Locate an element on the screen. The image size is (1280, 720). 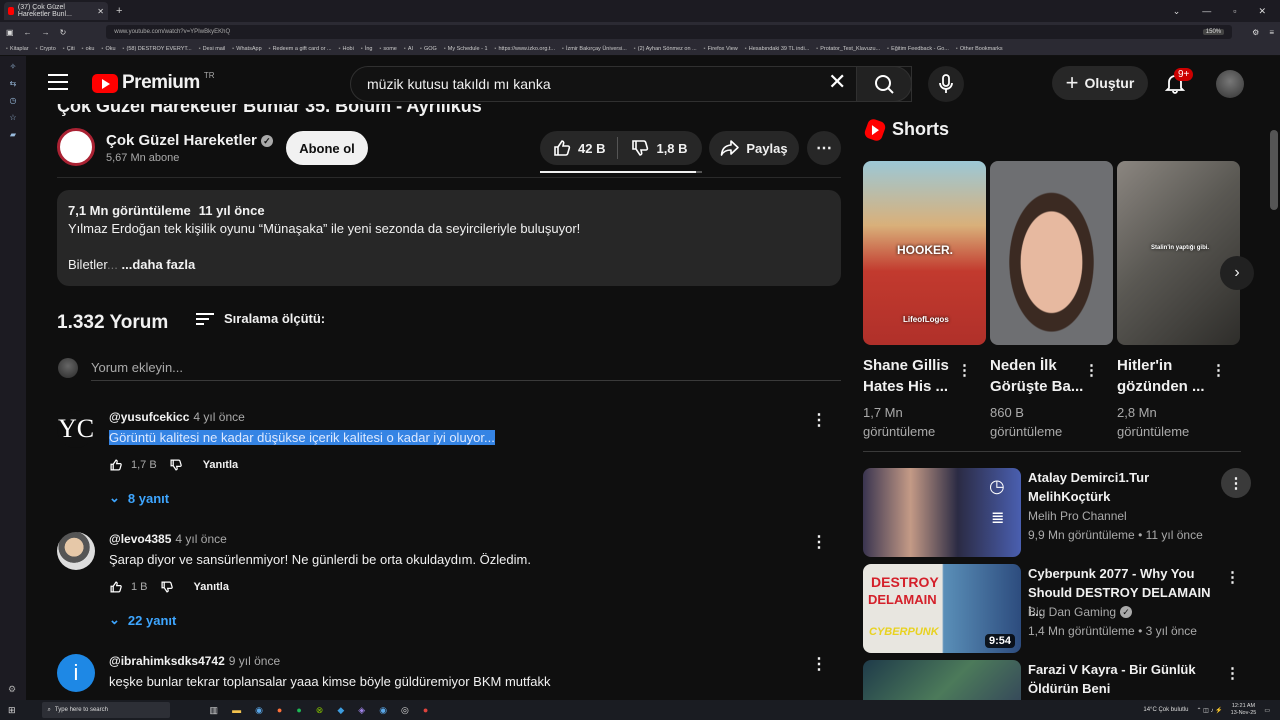
comment-time: 9 yıl önce is located at coordinates (254, 661).